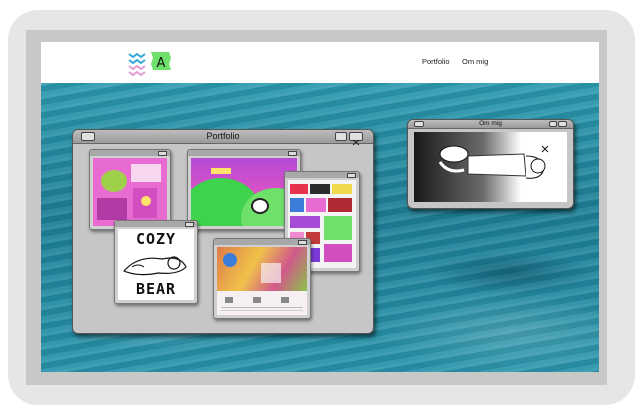 Image resolution: width=643 pixels, height=413 pixels. I want to click on project-thumb-window-cozy-bear: COZY BEAR, so click(156, 262).